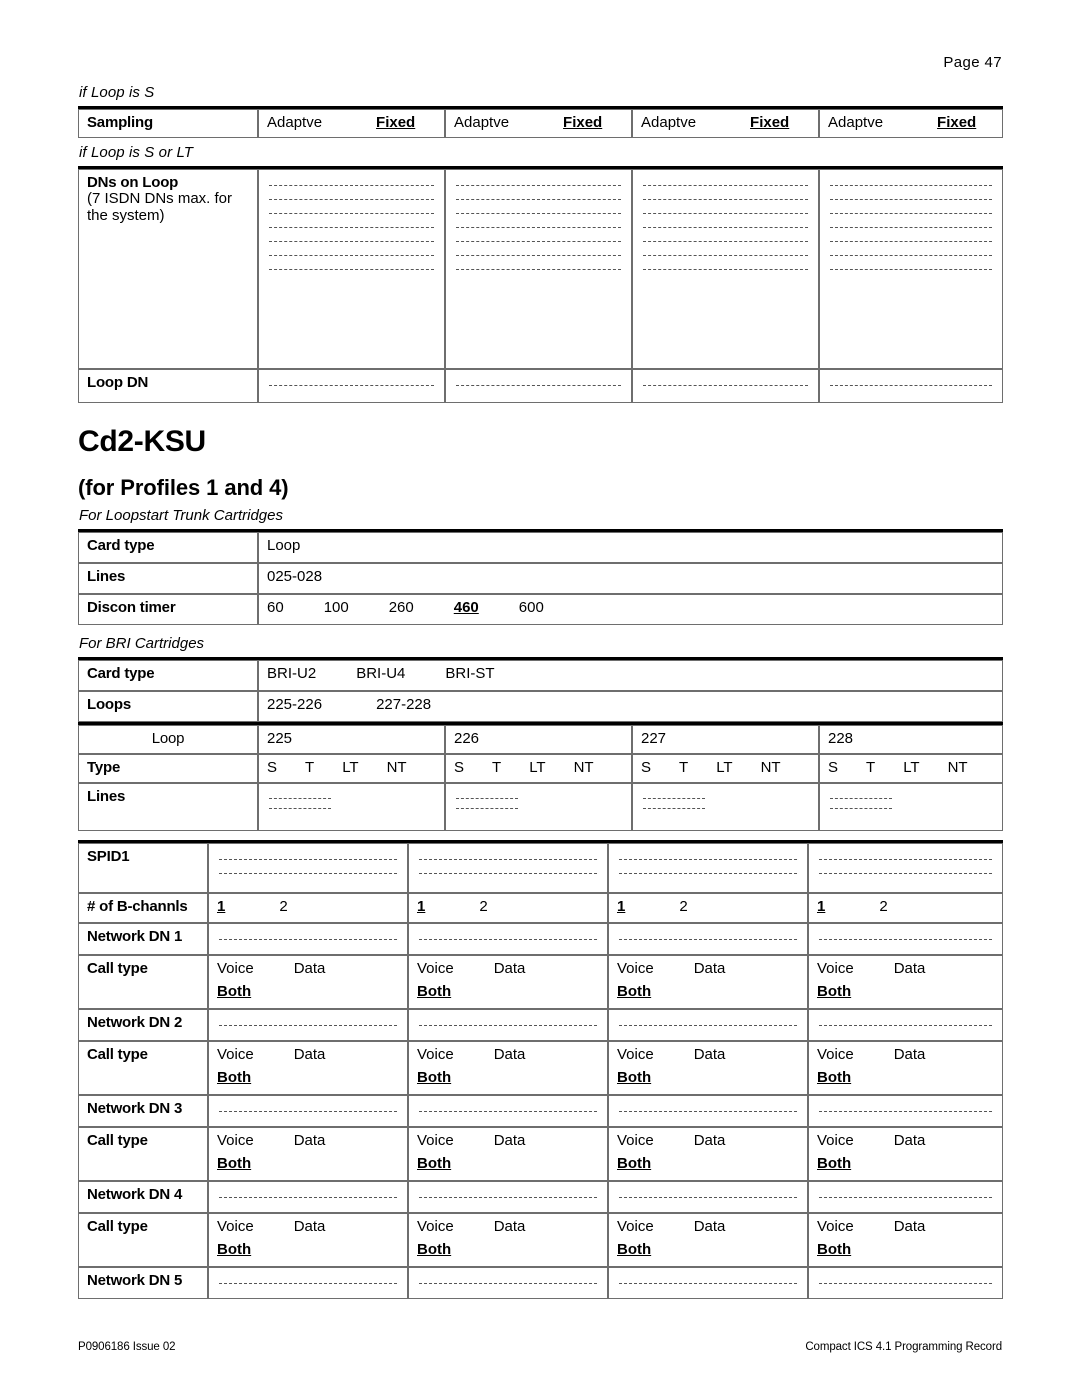  What do you see at coordinates (469, 674) in the screenshot?
I see `option-bri-st: BRI-ST` at bounding box center [469, 674].